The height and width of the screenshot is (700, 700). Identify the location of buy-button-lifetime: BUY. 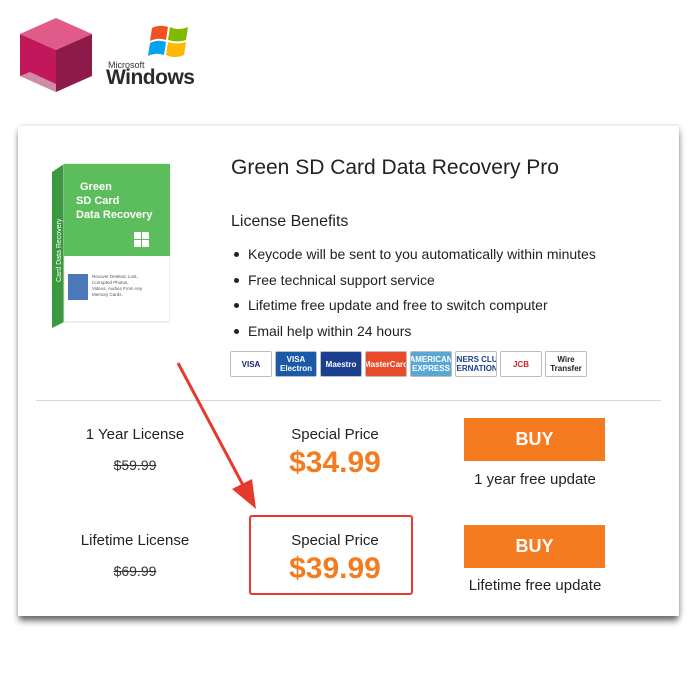
(534, 546).